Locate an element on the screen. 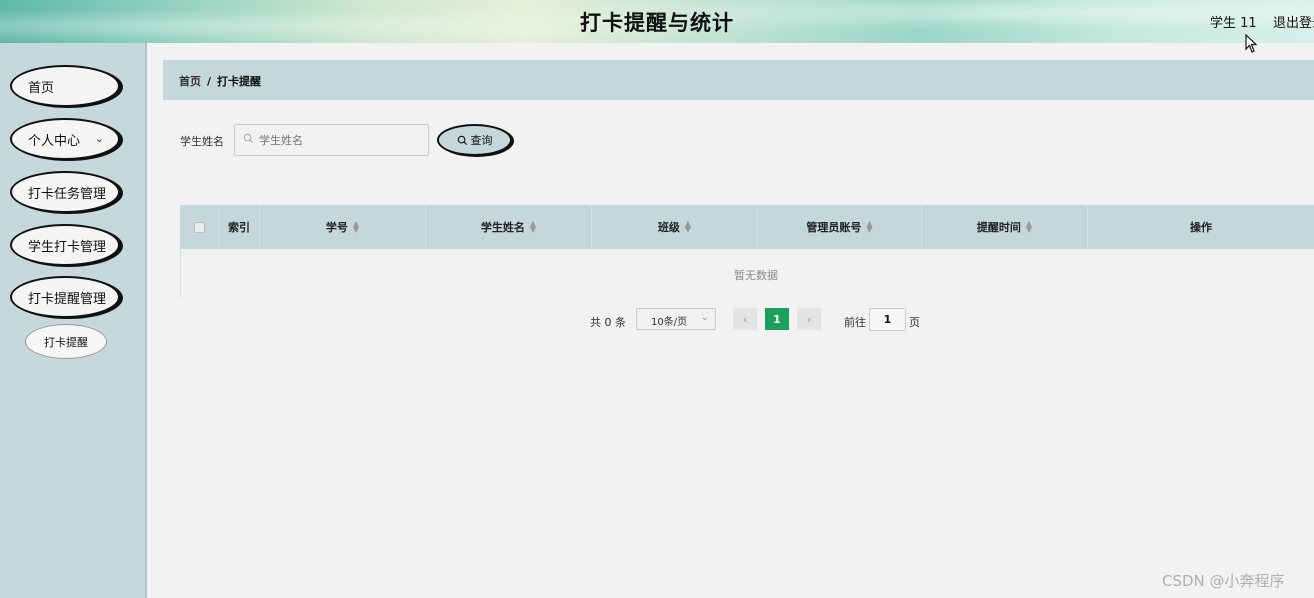 Image resolution: width=1314 pixels, height=598 pixels. sidebar-item-home: 首页 is located at coordinates (65, 86).